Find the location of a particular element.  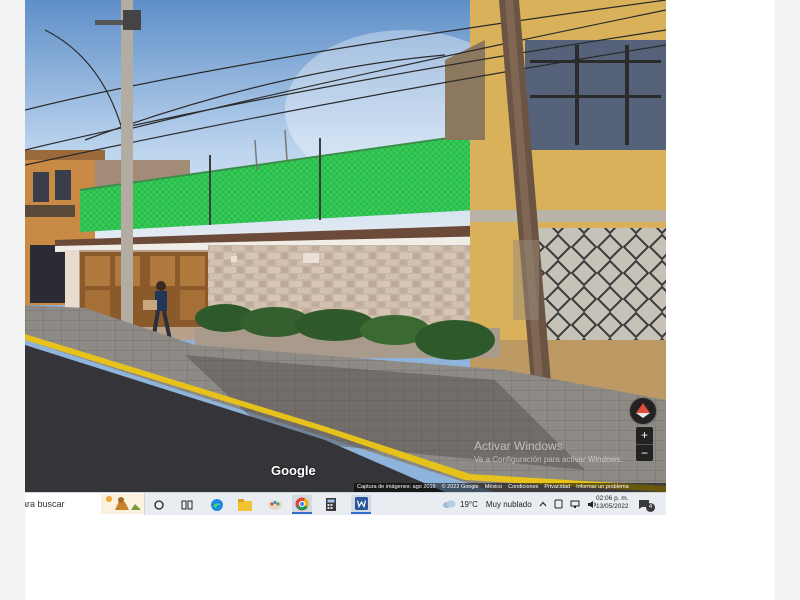

network-icon is located at coordinates (575, 504).